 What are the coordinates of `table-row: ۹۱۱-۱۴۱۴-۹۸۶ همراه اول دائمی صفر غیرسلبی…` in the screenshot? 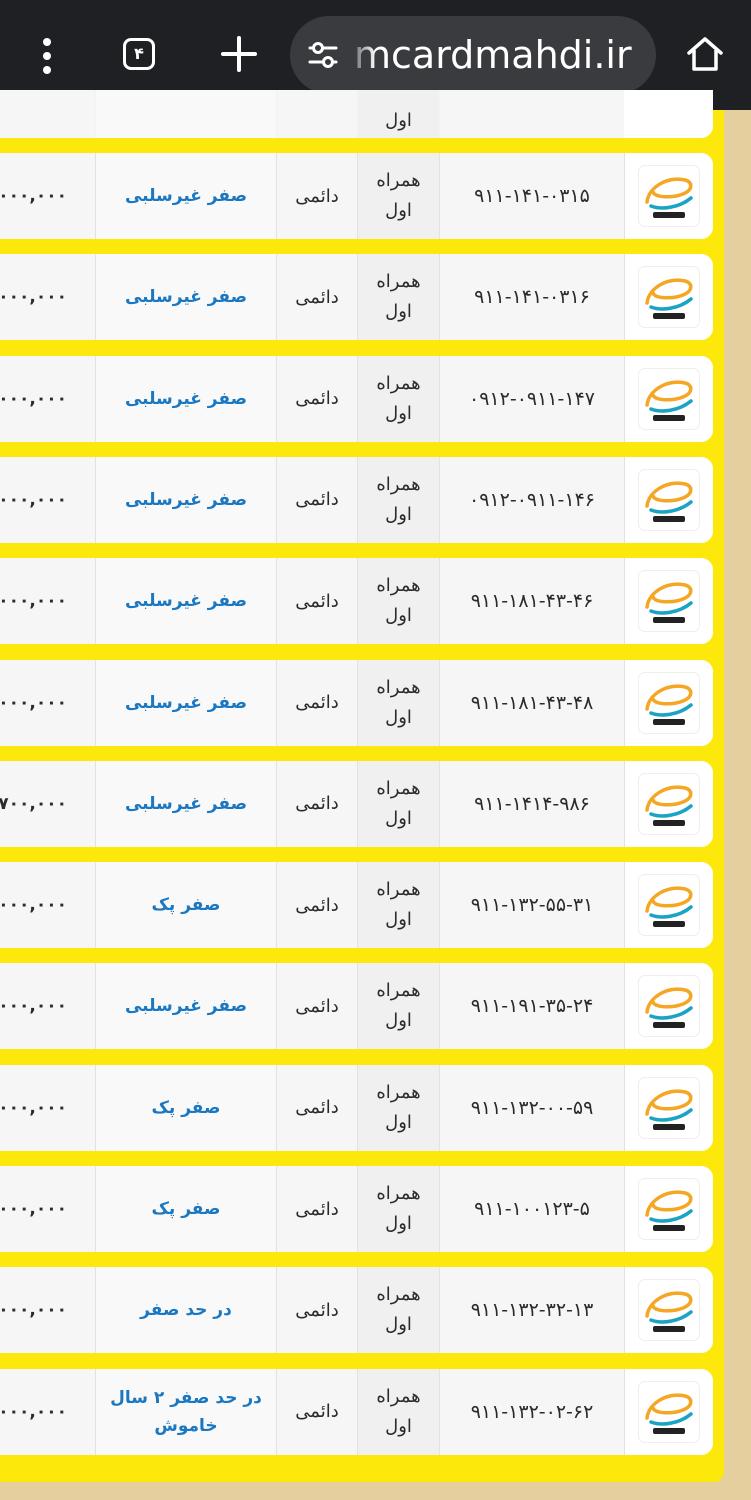 It's located at (356, 803).